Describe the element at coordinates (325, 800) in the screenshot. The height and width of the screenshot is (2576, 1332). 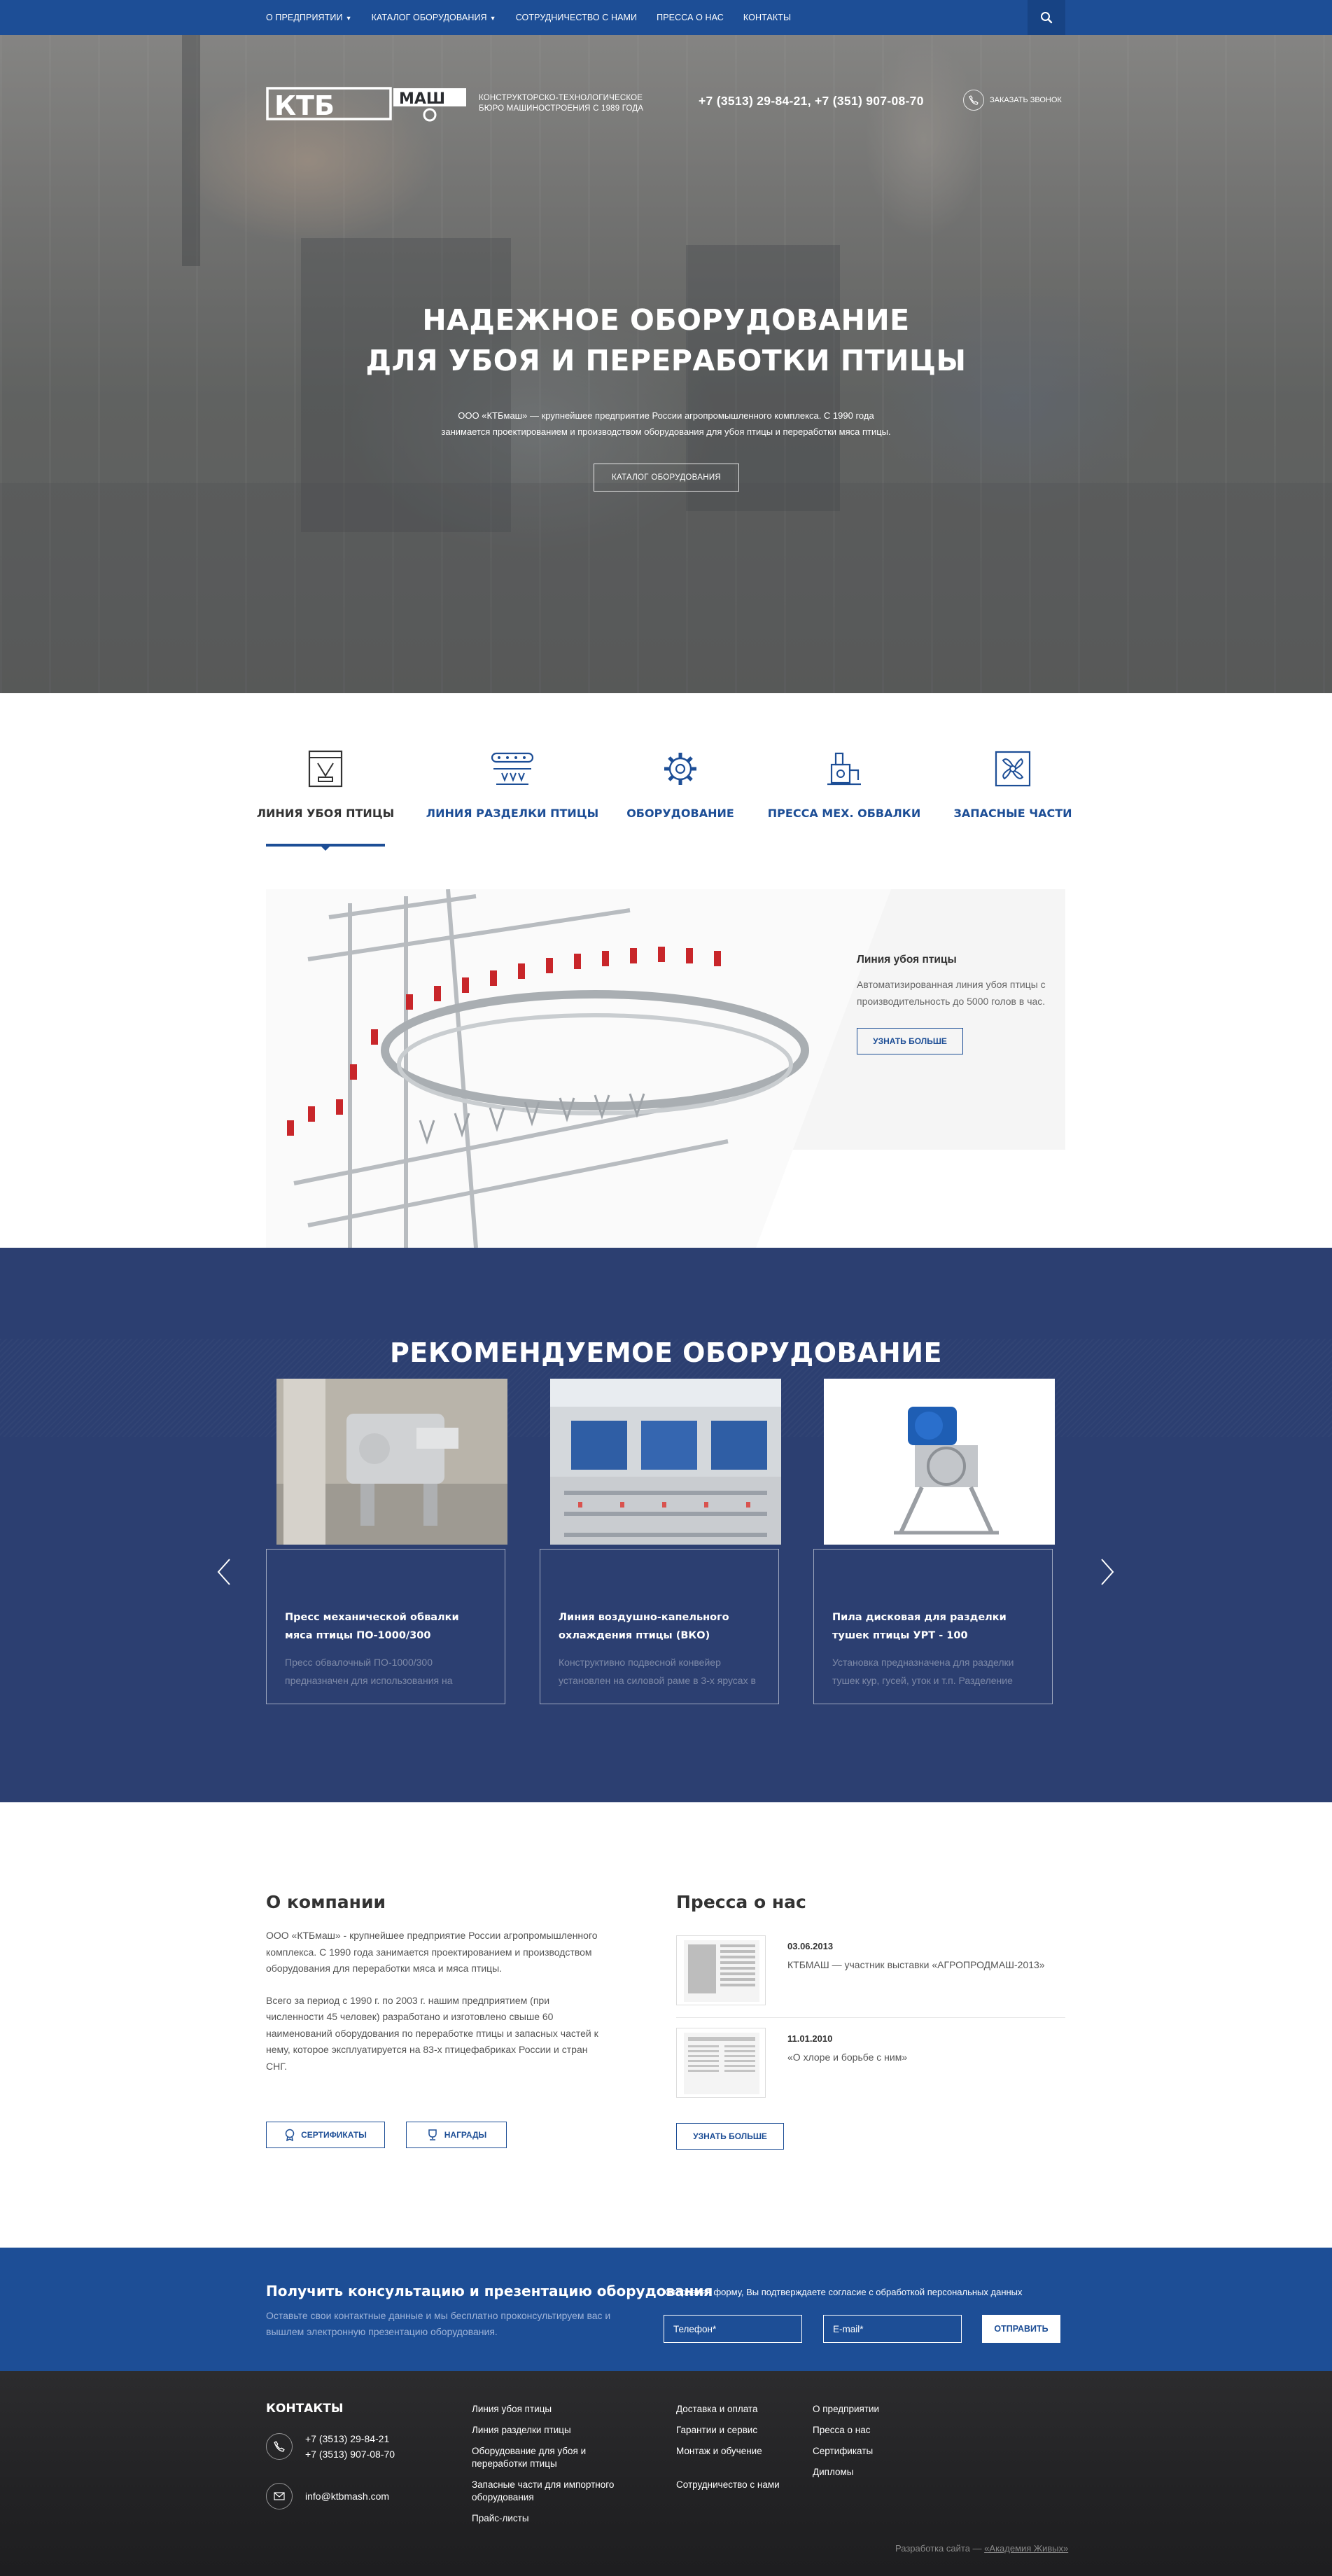
I see `tab-slaughter-line: ЛИНИЯ УБОЯ ПТИЦЫ` at that location.